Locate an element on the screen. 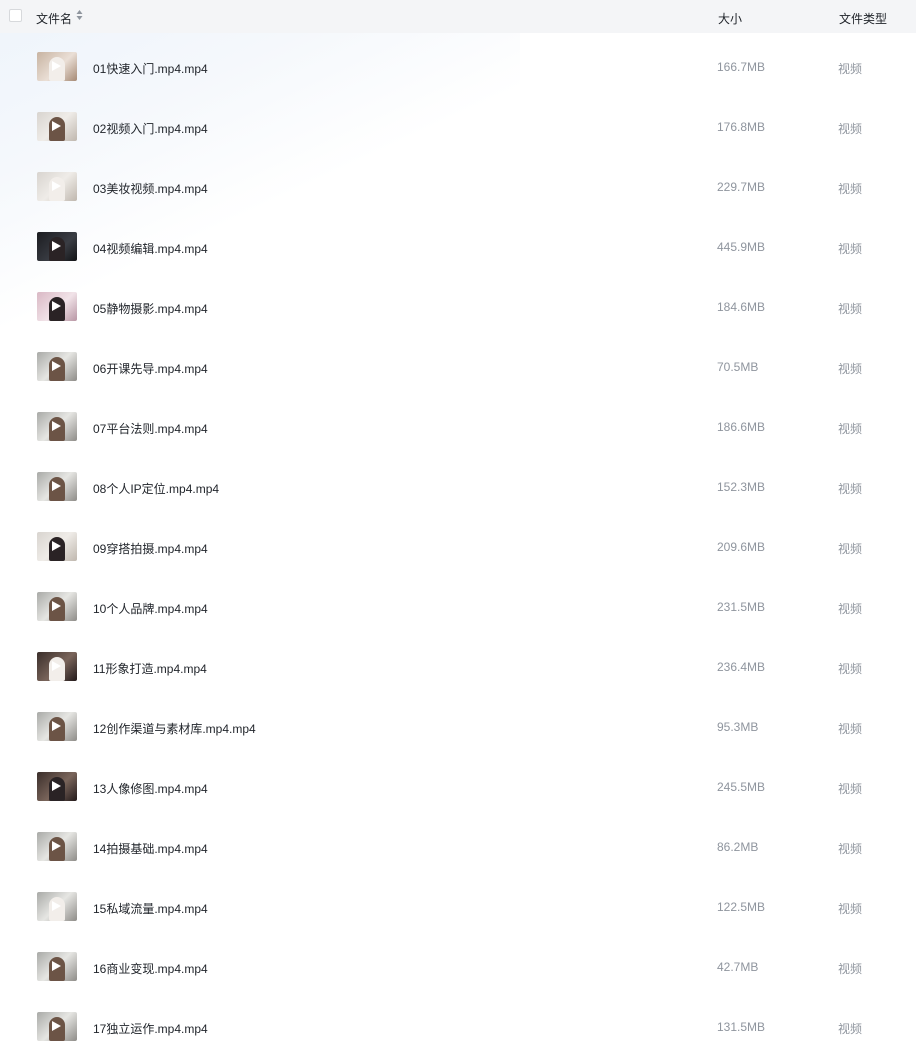 The height and width of the screenshot is (1056, 916). file-size: 209.6MB is located at coordinates (741, 547).